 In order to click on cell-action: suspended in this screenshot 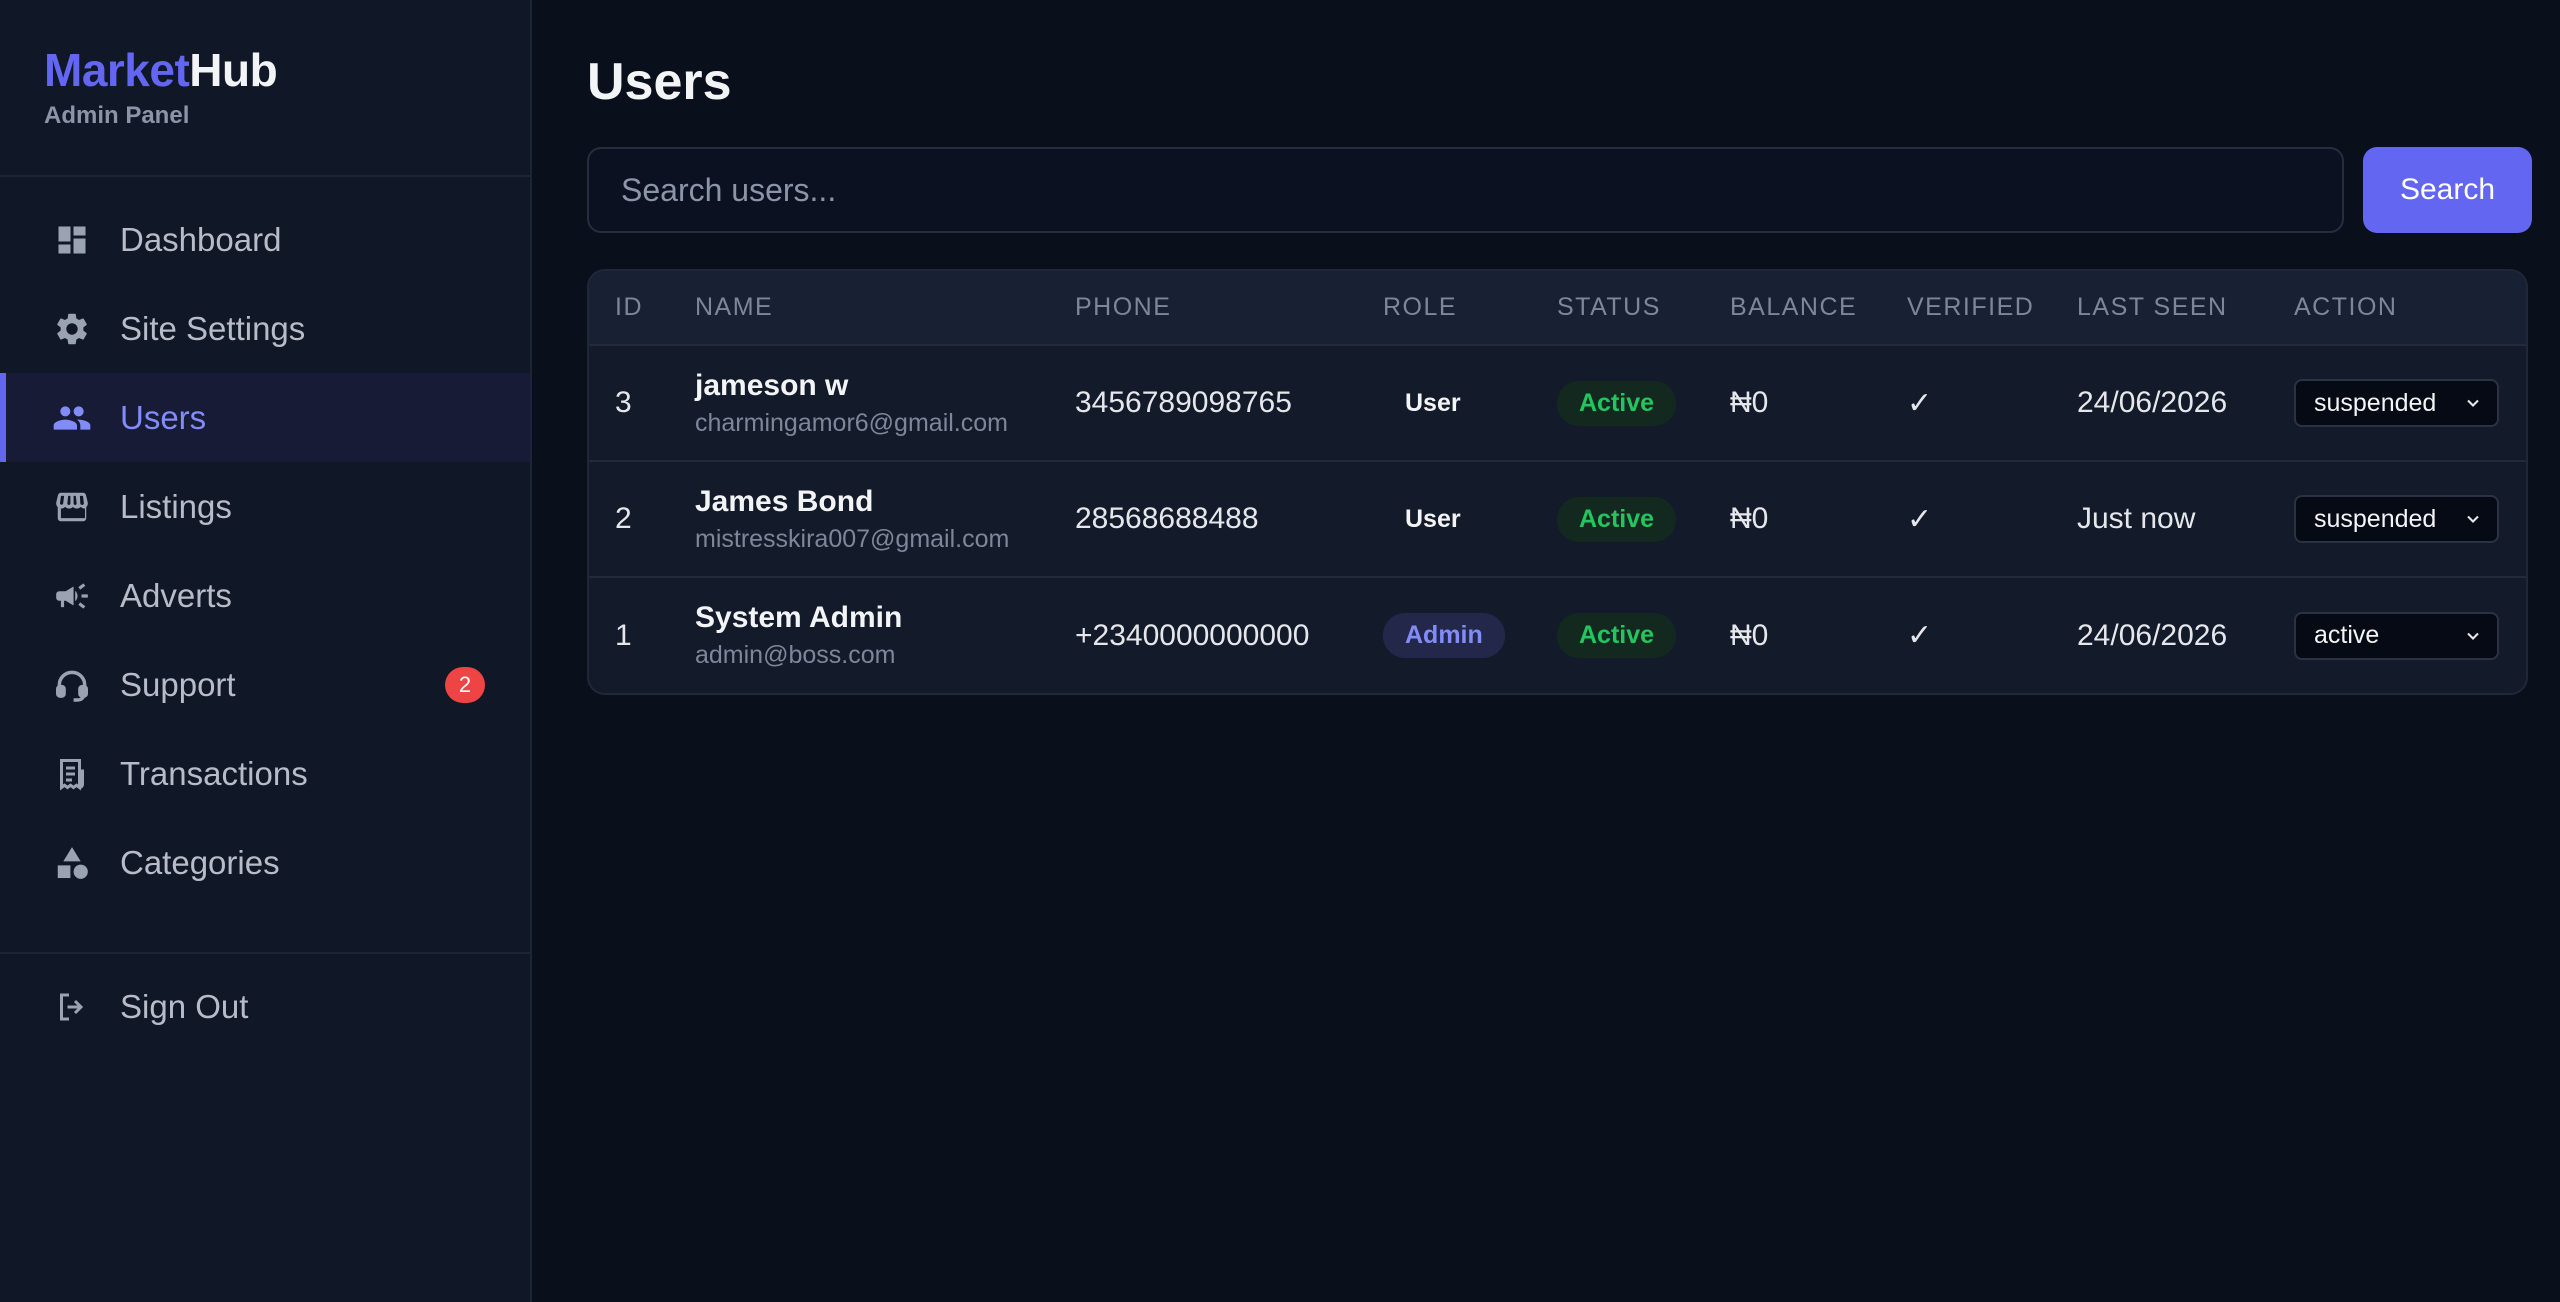, I will do `click(2410, 519)`.